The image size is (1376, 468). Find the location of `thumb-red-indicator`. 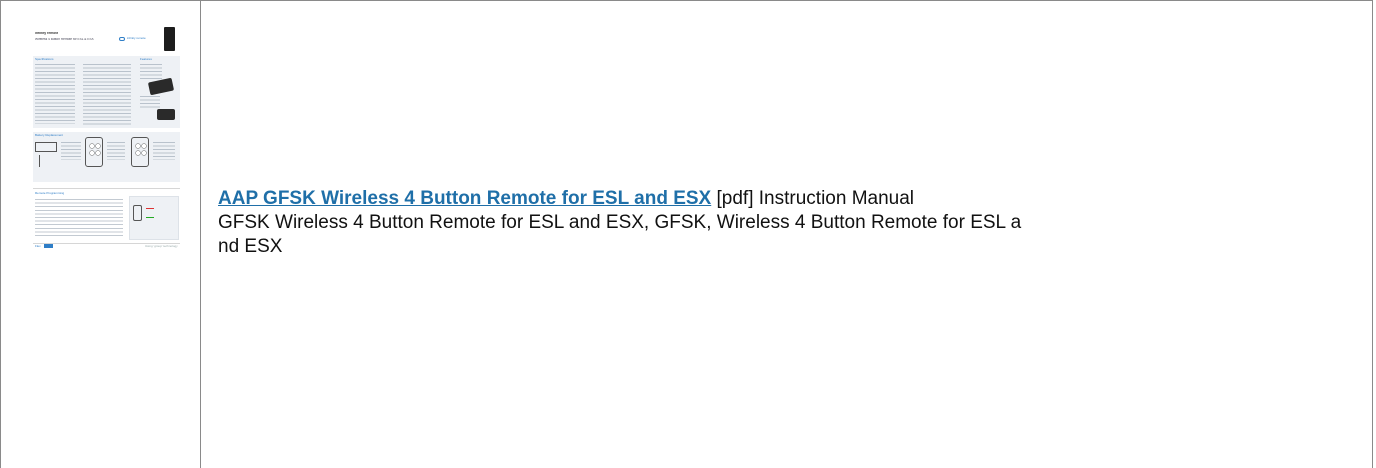

thumb-red-indicator is located at coordinates (150, 208).